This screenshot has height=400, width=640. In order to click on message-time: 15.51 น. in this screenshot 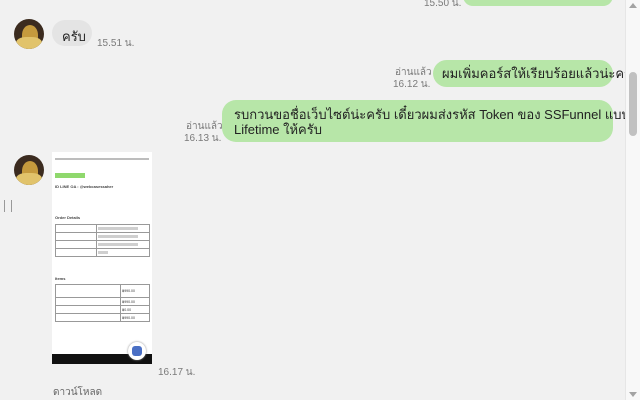, I will do `click(116, 43)`.